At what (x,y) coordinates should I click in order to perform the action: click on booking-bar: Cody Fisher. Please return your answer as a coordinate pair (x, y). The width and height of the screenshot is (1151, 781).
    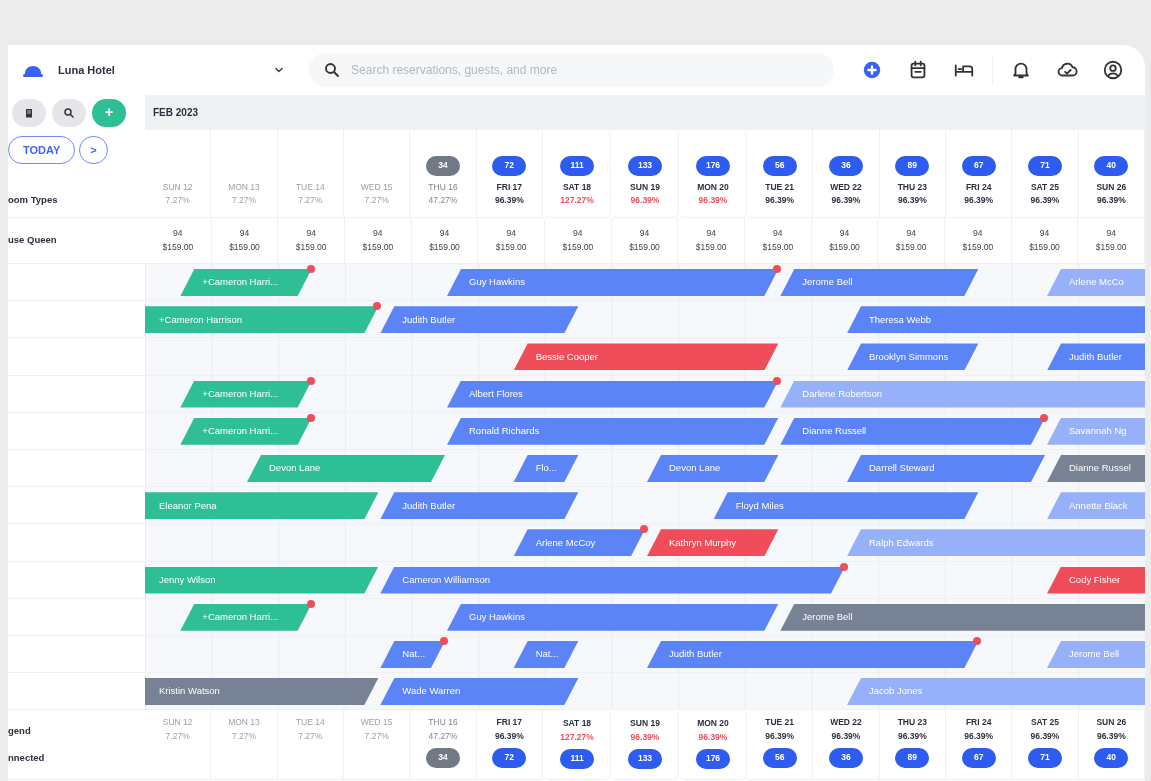
    Looking at the image, I should click on (1096, 580).